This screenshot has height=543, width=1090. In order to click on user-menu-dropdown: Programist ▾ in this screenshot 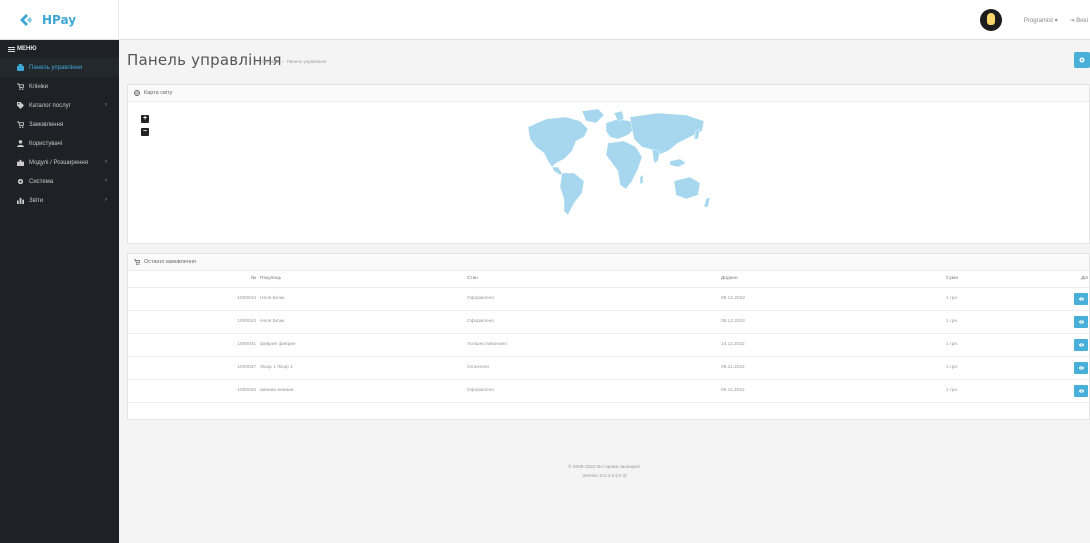, I will do `click(1041, 20)`.